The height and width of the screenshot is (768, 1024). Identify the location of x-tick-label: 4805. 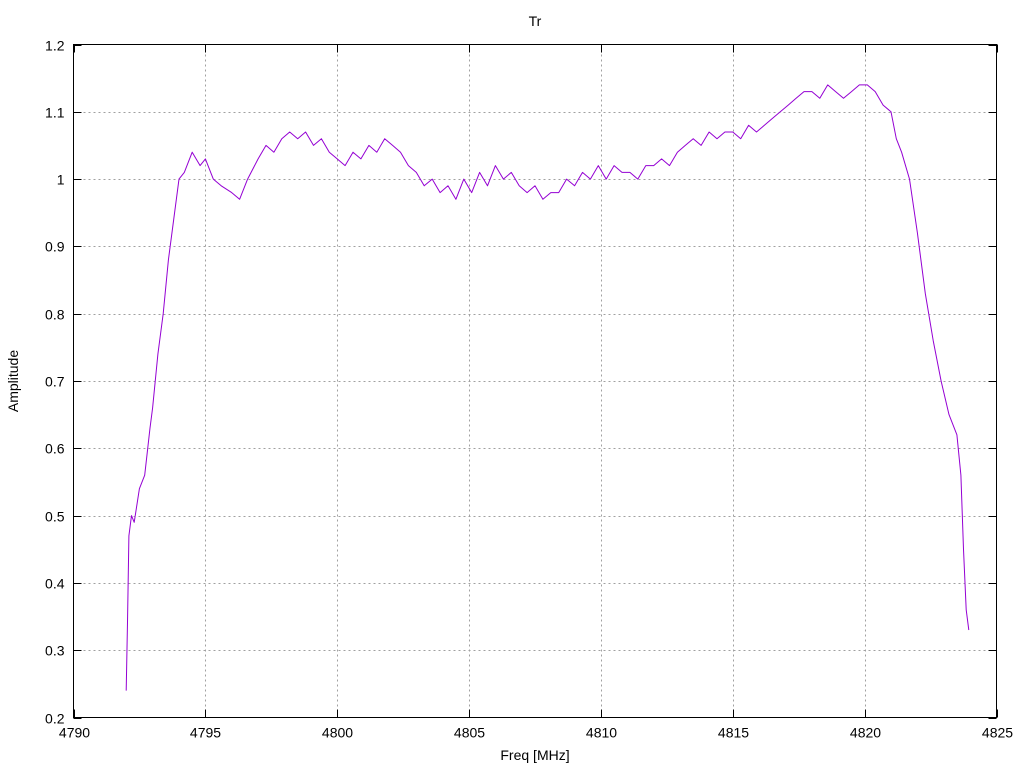
(469, 733).